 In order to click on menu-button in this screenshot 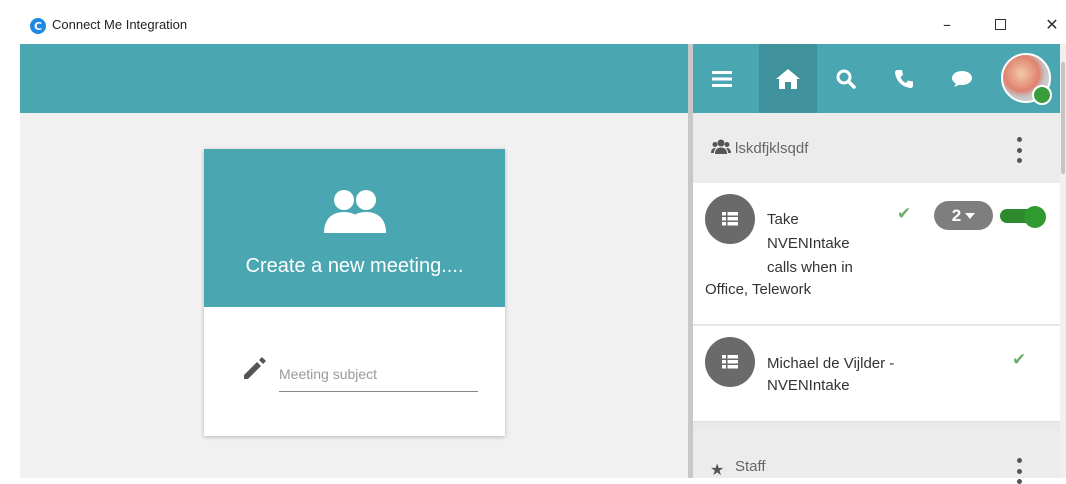, I will do `click(722, 78)`.